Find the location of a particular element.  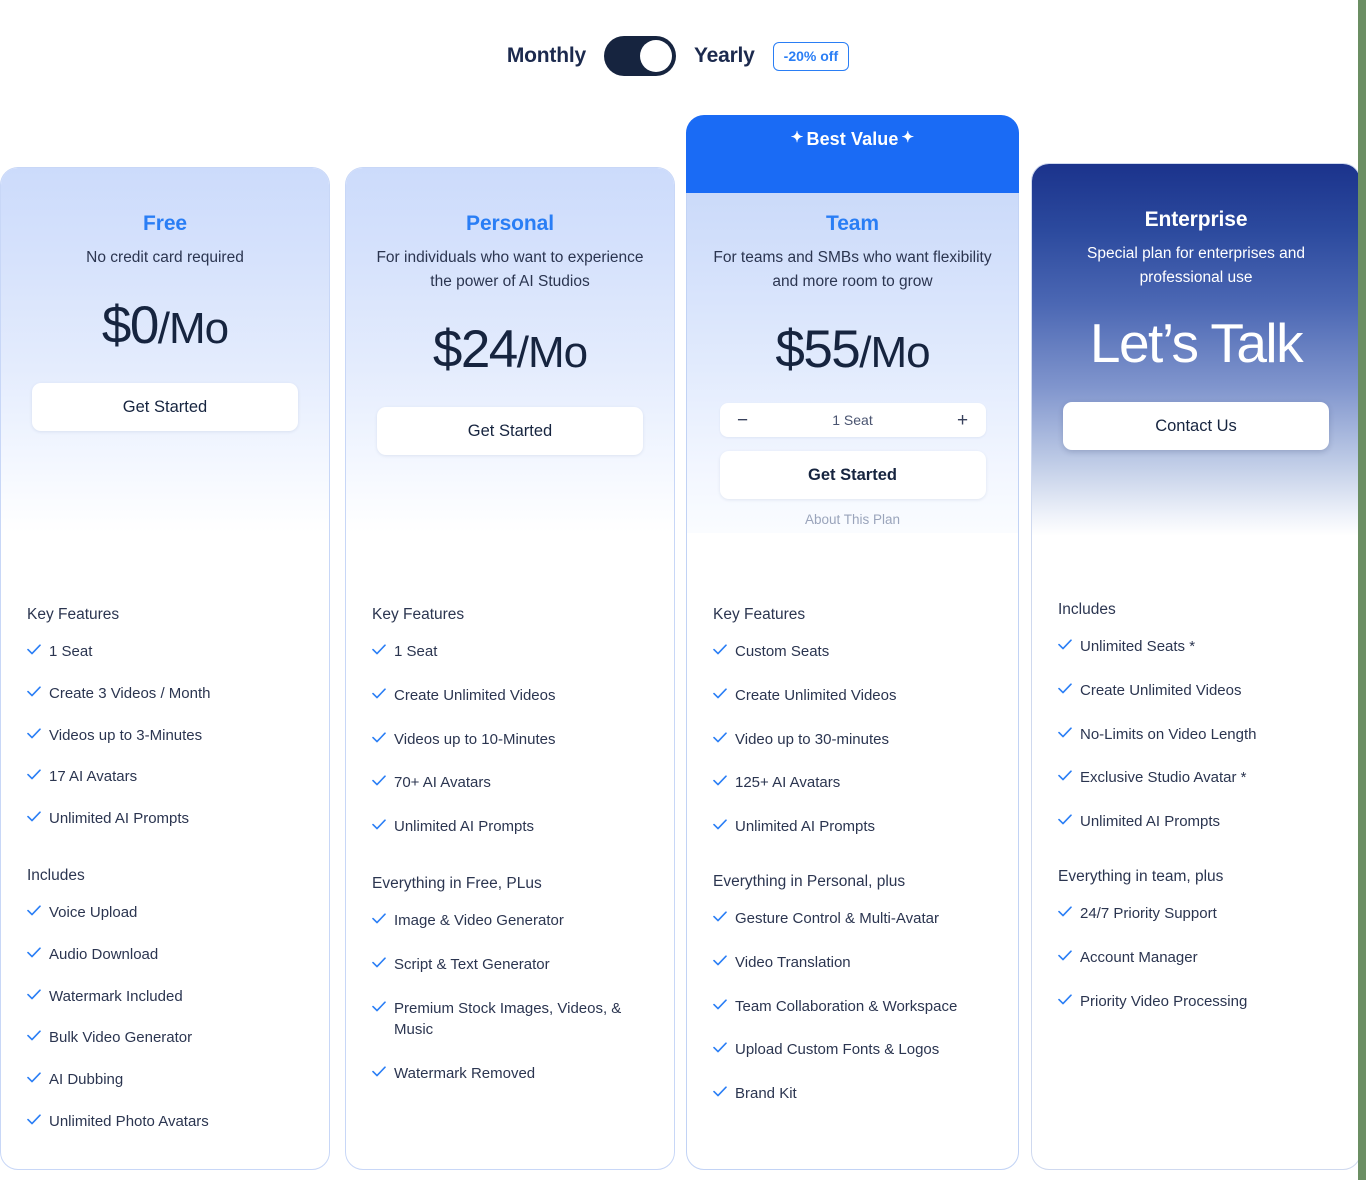

feature-item: No-Limits on Video Length is located at coordinates (1196, 735).